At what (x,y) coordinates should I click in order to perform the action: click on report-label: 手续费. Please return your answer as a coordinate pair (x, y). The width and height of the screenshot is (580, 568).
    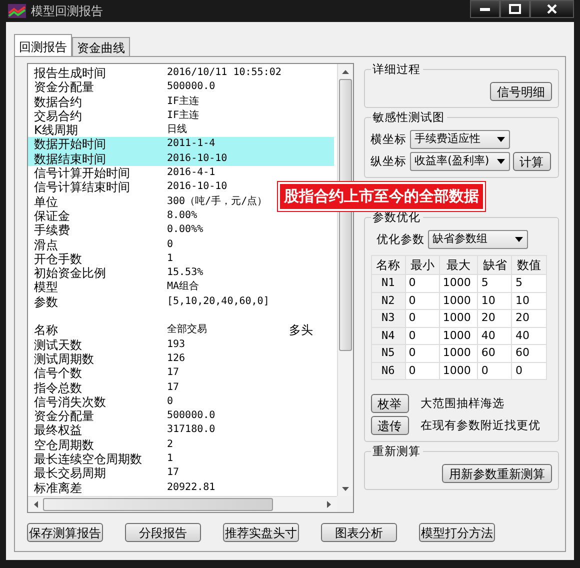
    Looking at the image, I should click on (52, 230).